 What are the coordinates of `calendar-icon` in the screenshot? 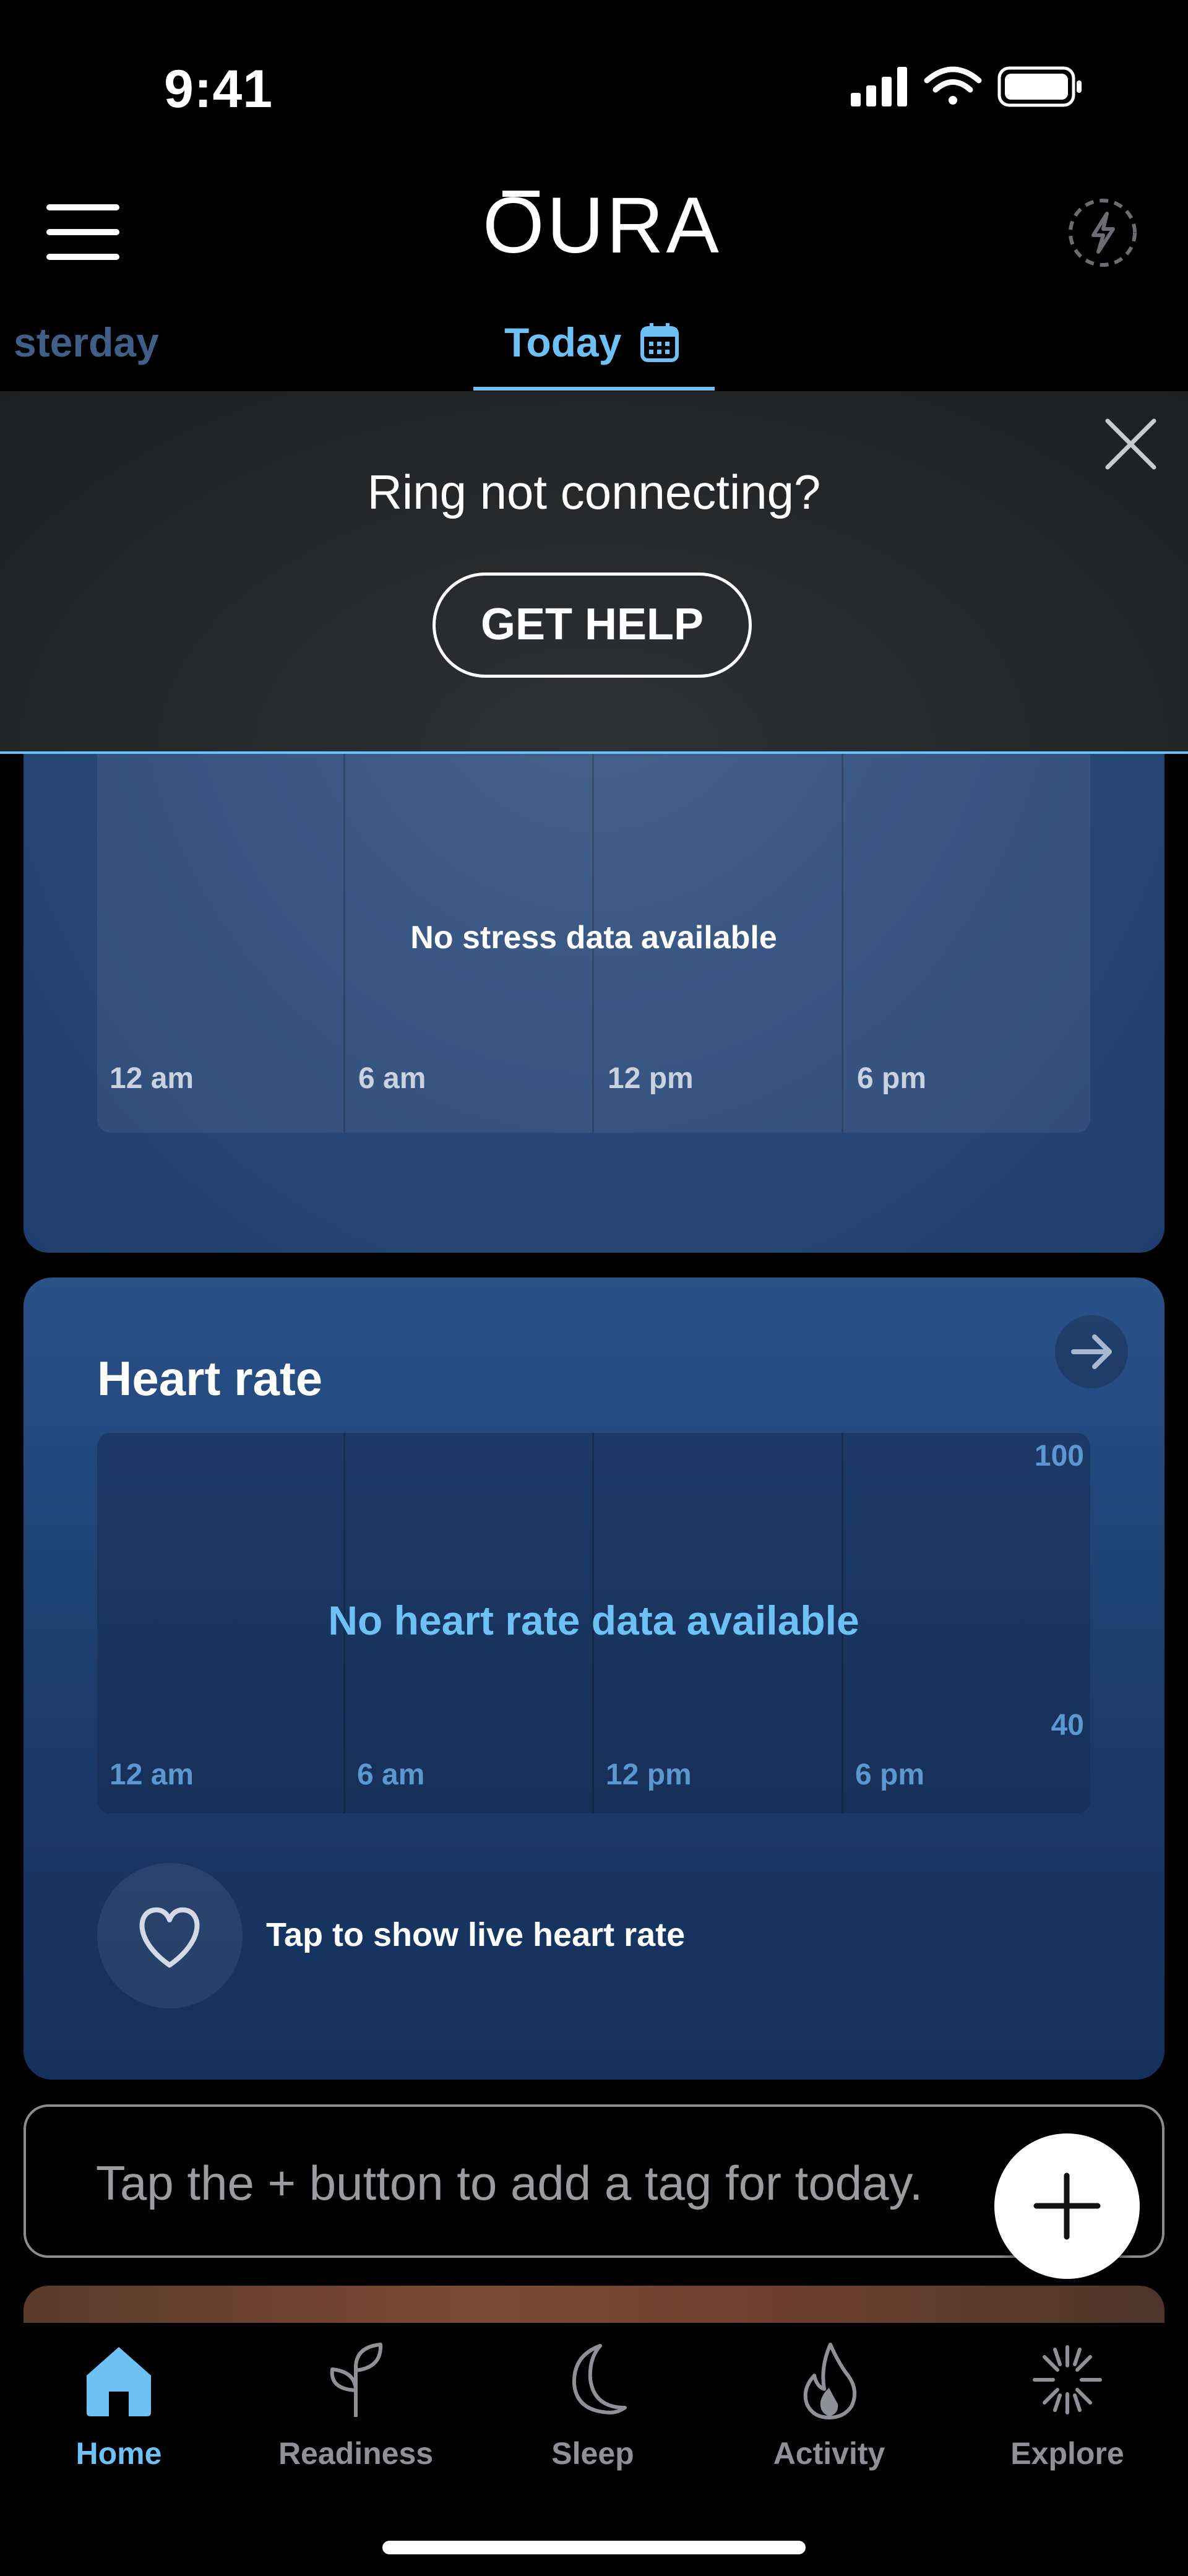 It's located at (659, 342).